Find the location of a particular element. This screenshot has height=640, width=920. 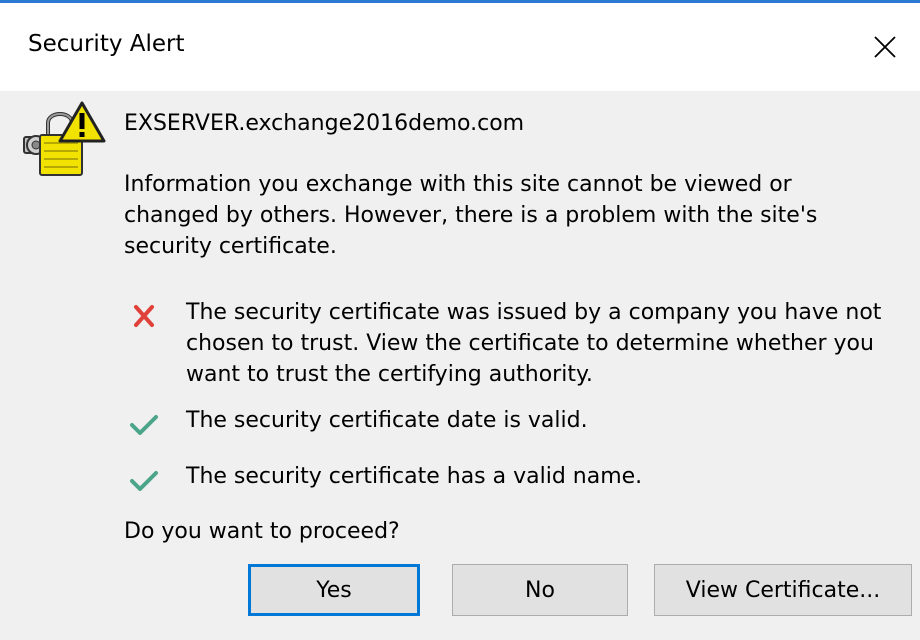

dialog-title: Security Alert is located at coordinates (106, 44).